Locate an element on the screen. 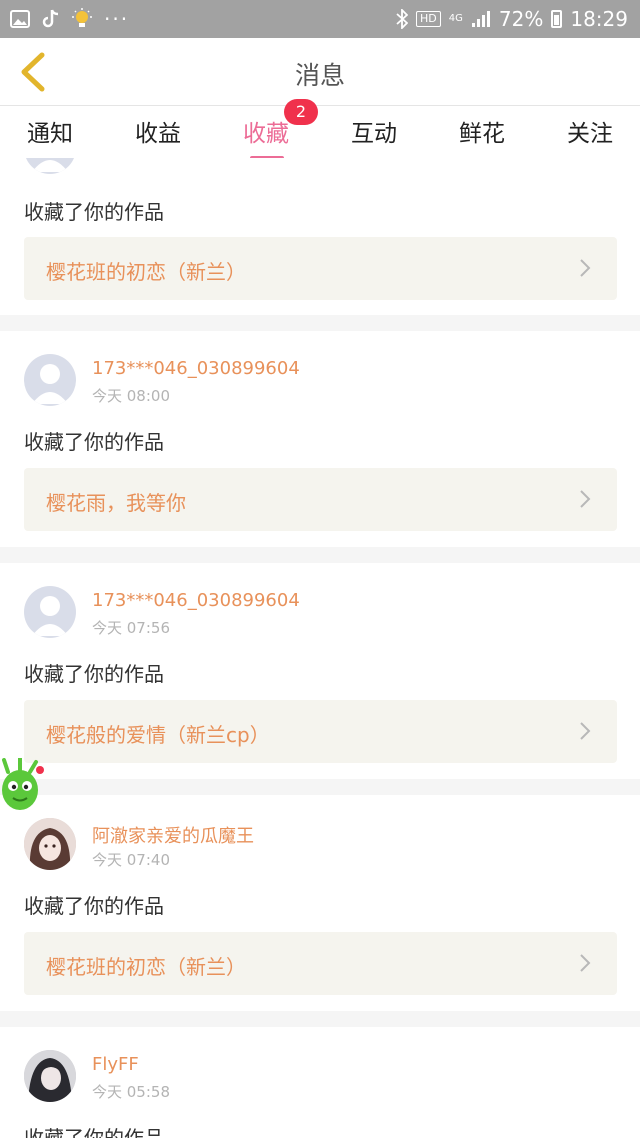 The image size is (640, 1138). bluetooth-icon is located at coordinates (402, 19).